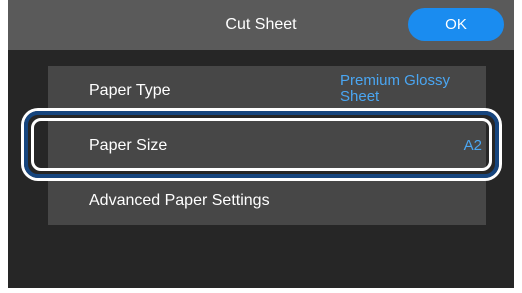 Image resolution: width=522 pixels, height=293 pixels. I want to click on advanced-paper-settings-label: Advanced Paper Settings, so click(179, 200).